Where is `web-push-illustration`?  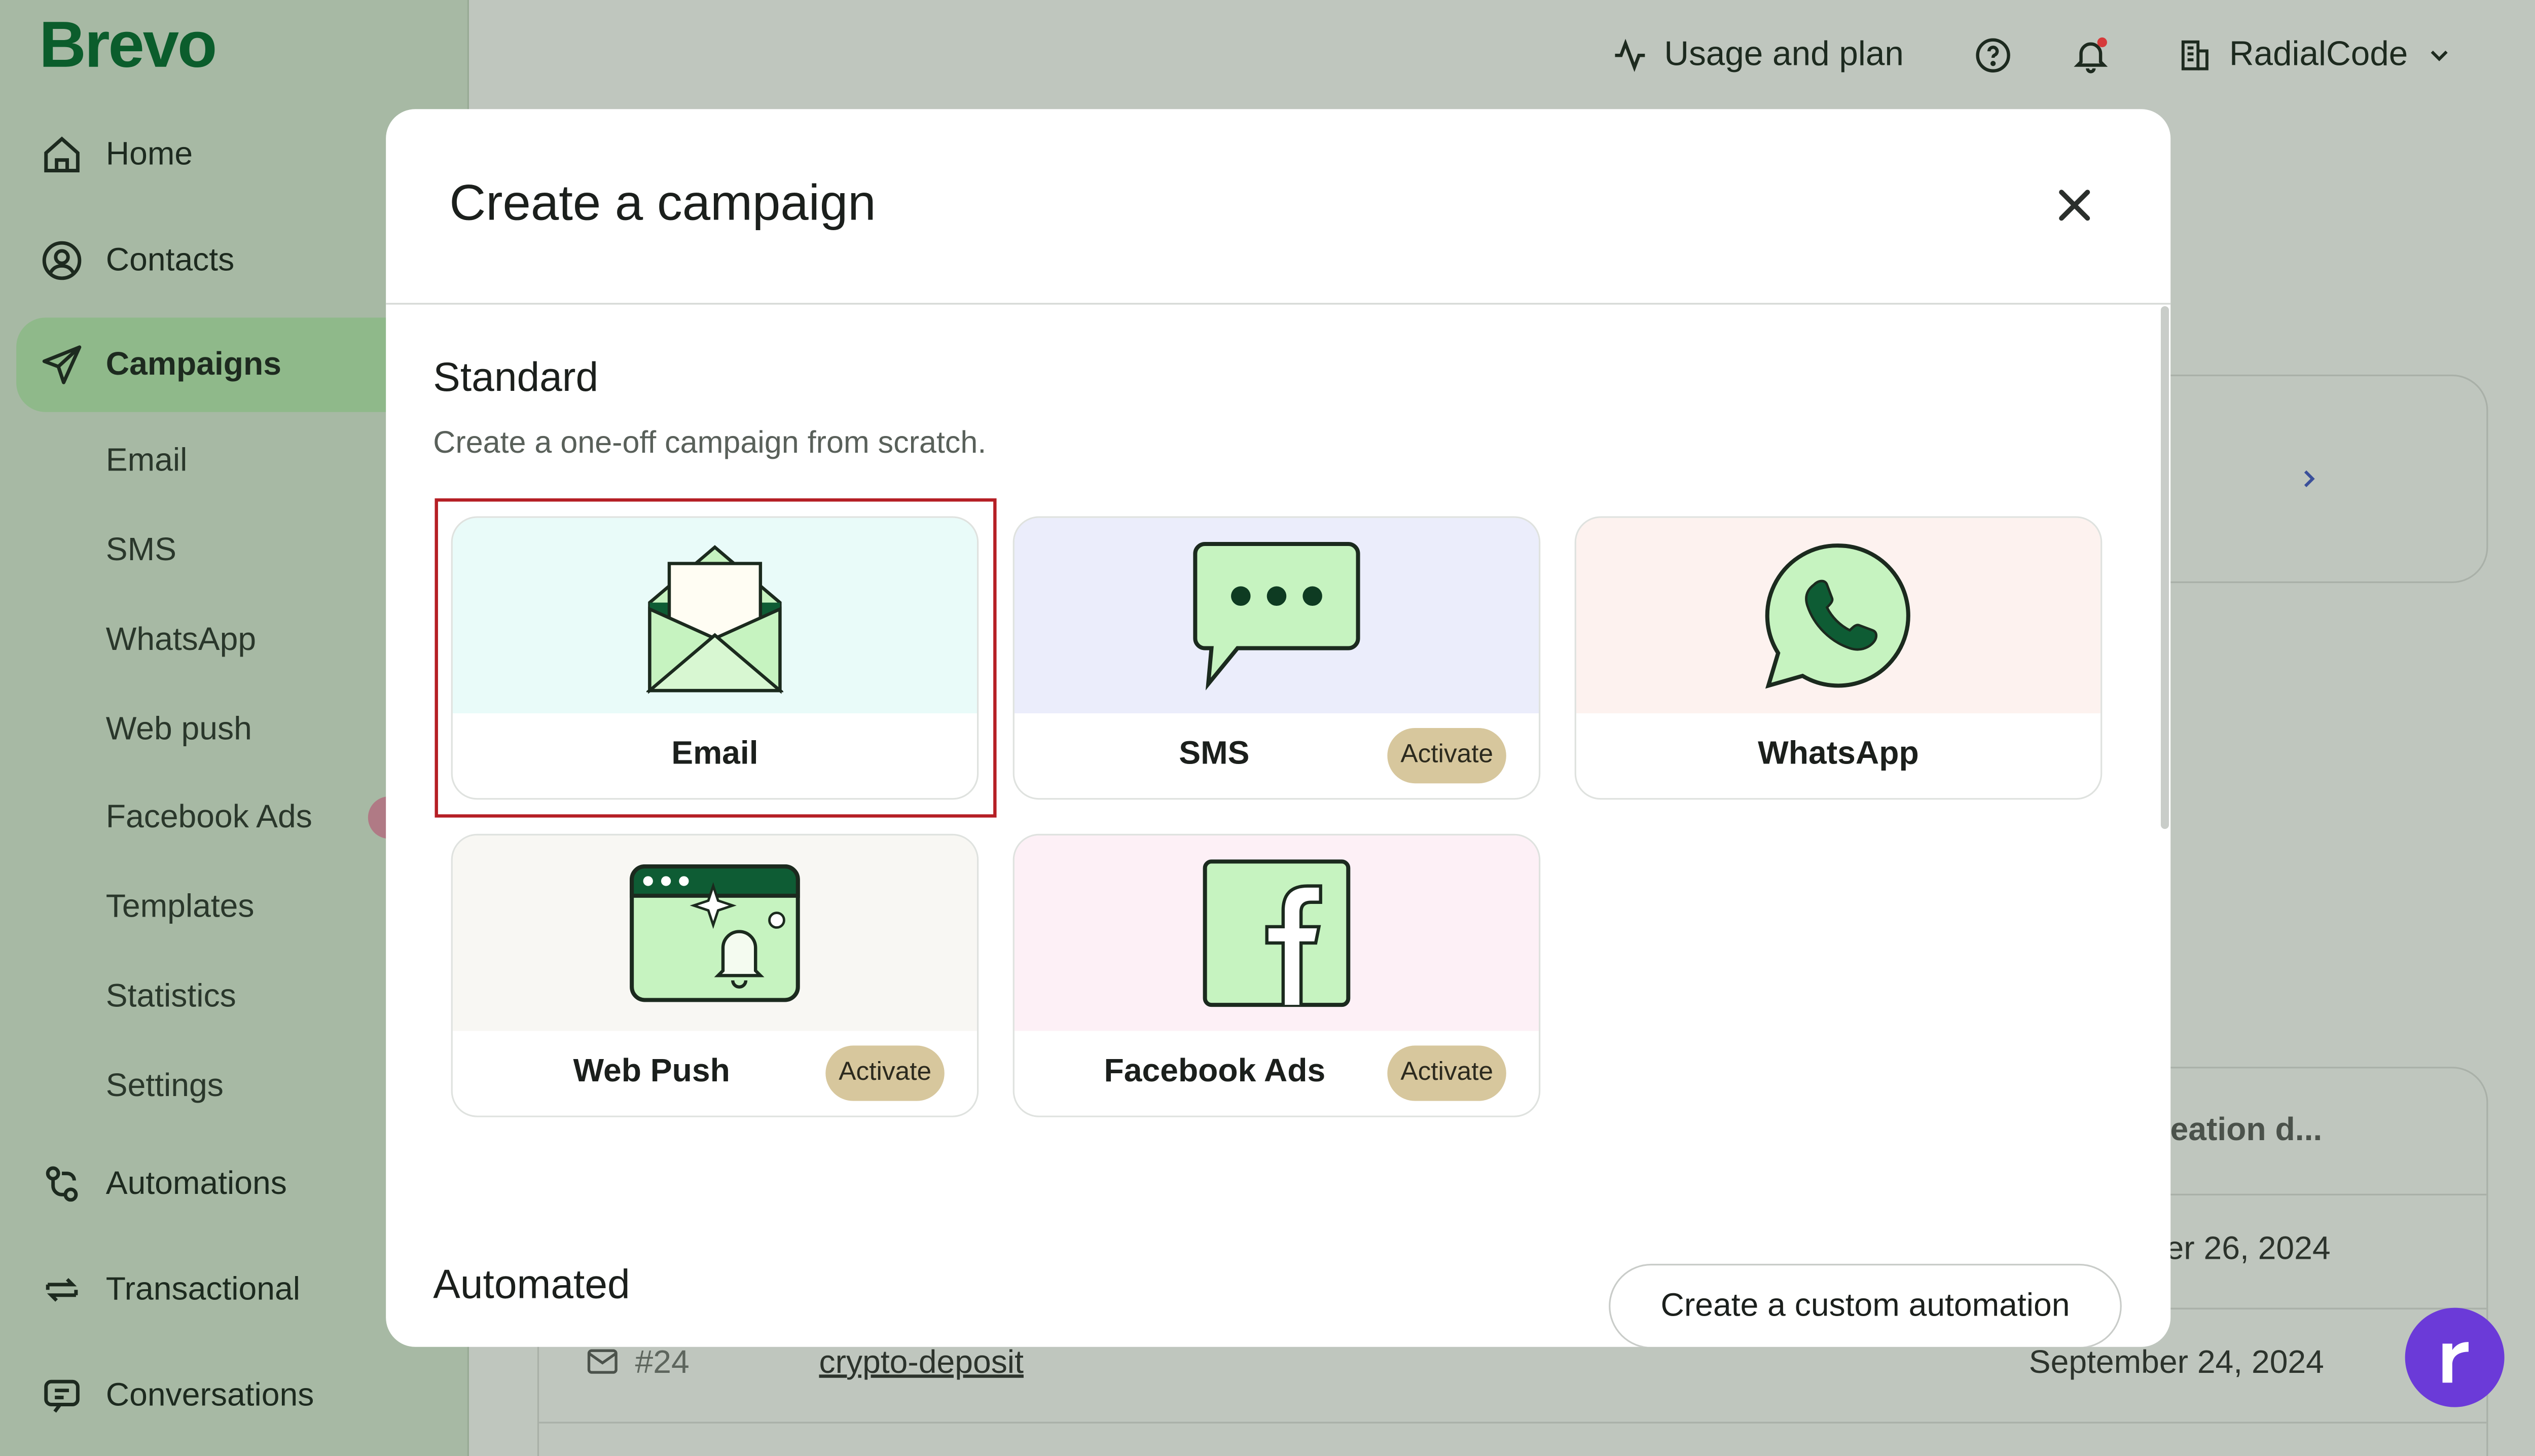 web-push-illustration is located at coordinates (714, 933).